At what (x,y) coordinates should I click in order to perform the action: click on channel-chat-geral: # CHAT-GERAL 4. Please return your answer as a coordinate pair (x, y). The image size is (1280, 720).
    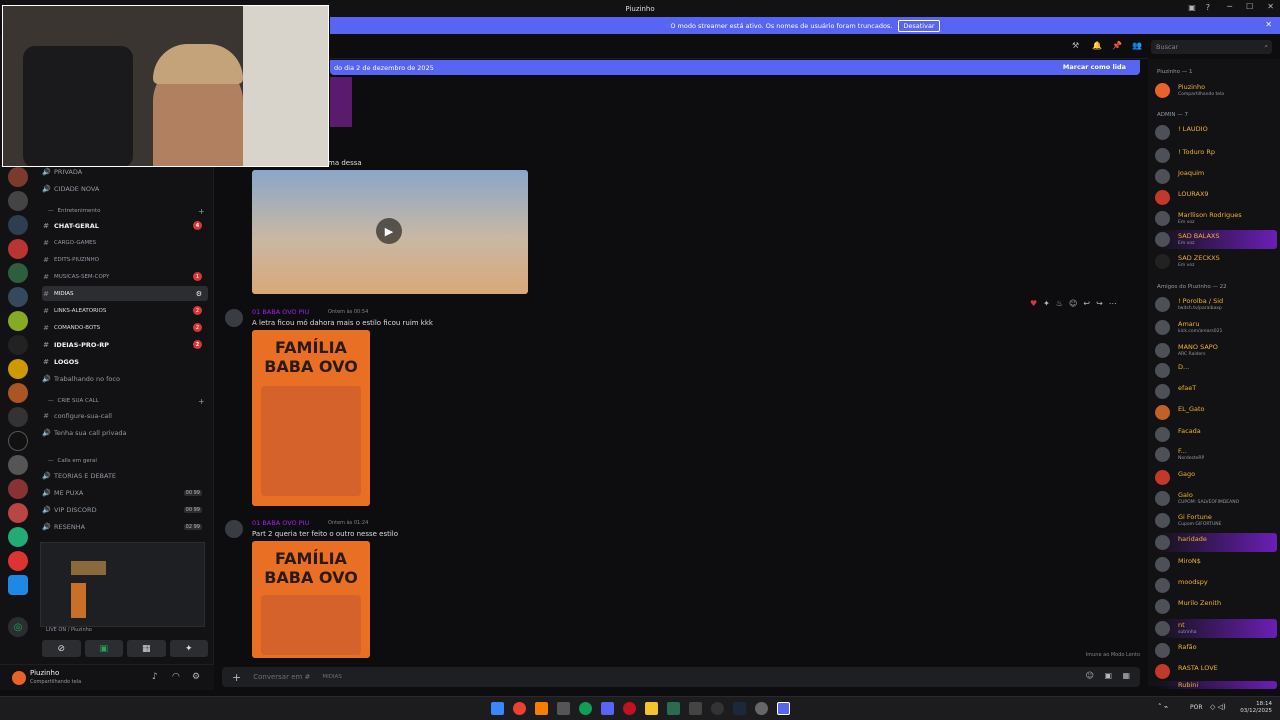
    Looking at the image, I should click on (125, 225).